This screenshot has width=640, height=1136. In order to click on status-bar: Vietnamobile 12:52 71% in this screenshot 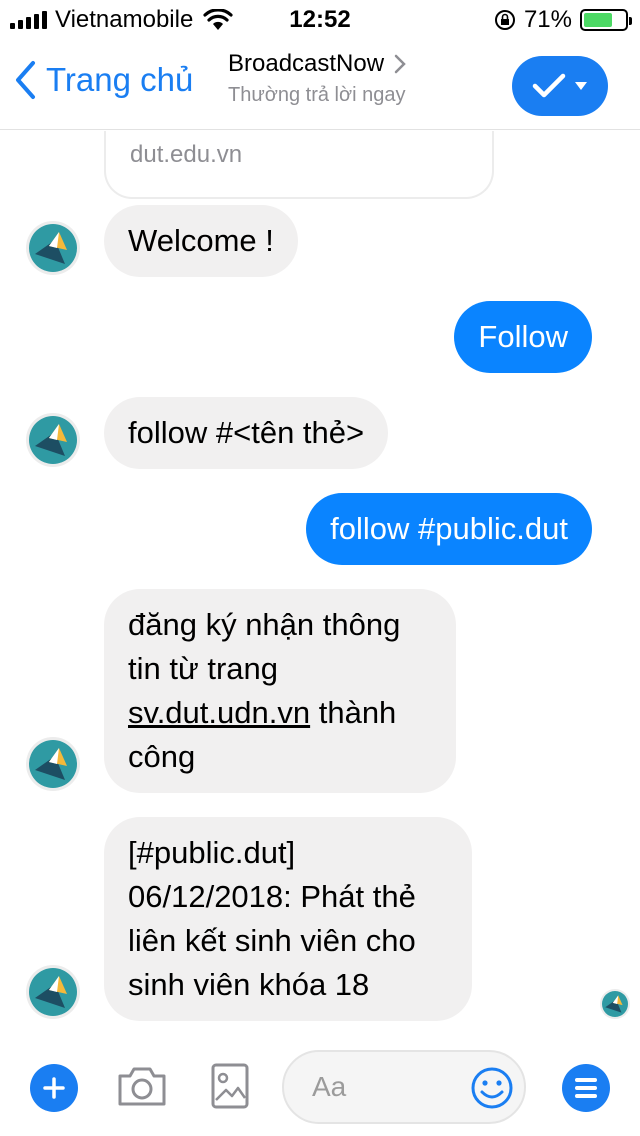, I will do `click(320, 20)`.